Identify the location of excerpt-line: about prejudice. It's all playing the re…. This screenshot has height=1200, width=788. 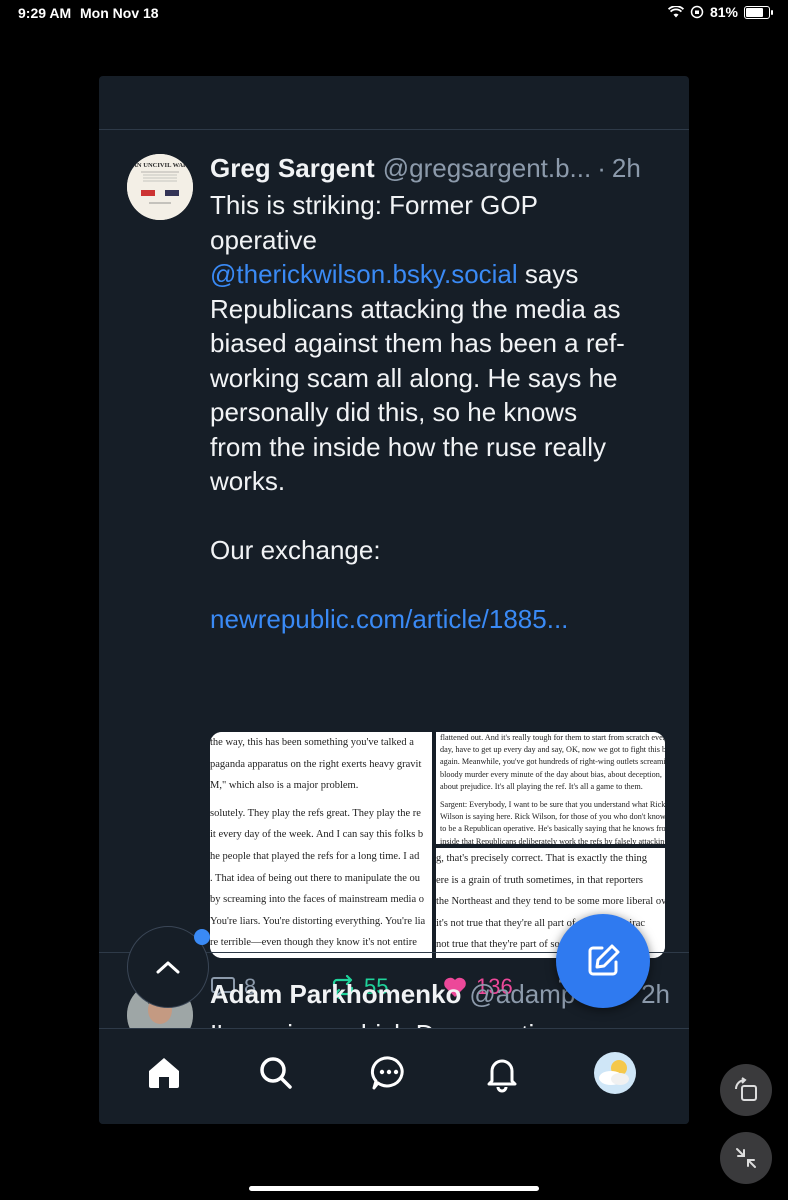
(541, 786).